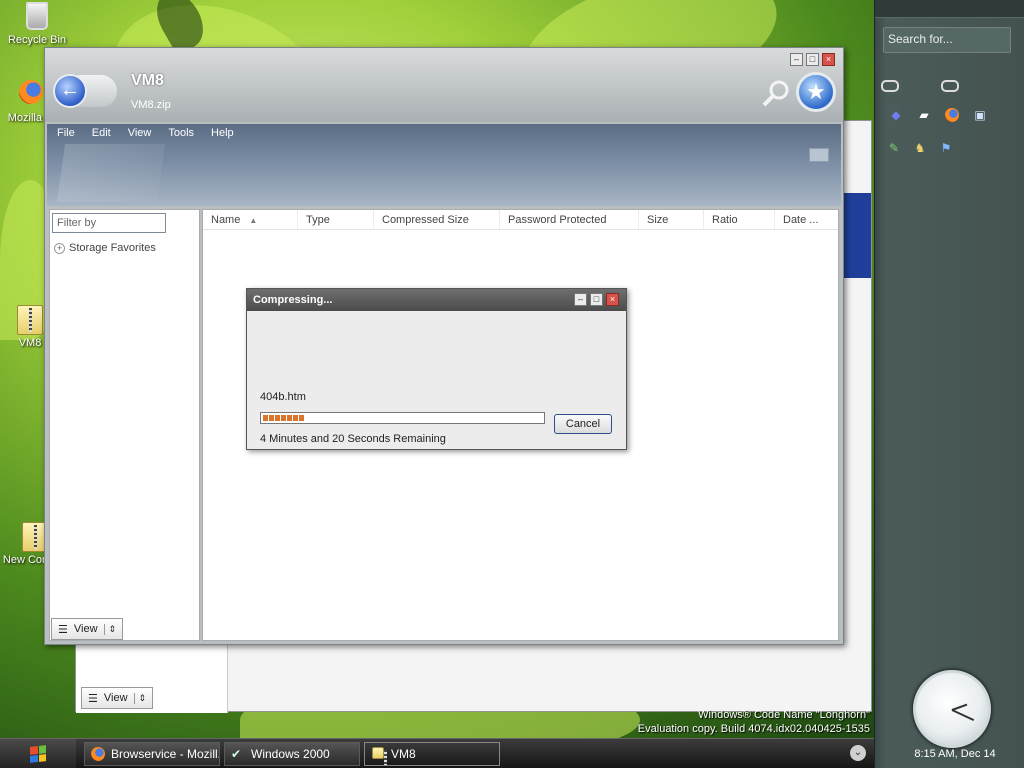  I want to click on windows-logo-icon, so click(38, 754).